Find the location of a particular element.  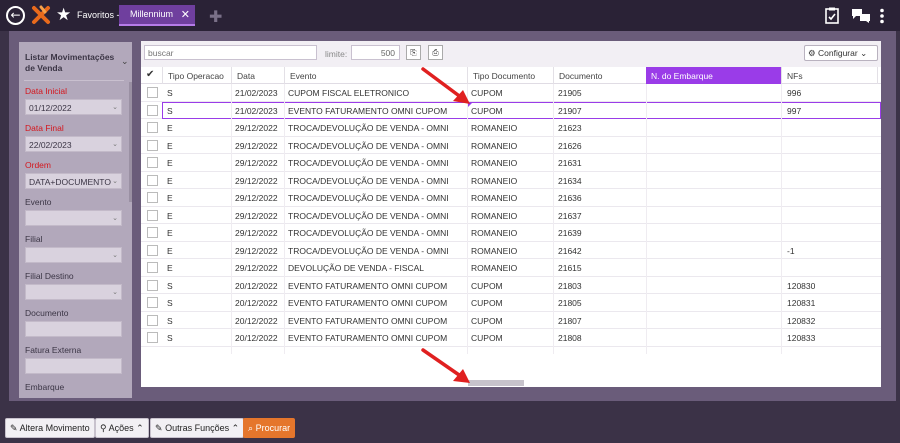

limite-label: limite: is located at coordinates (336, 54).